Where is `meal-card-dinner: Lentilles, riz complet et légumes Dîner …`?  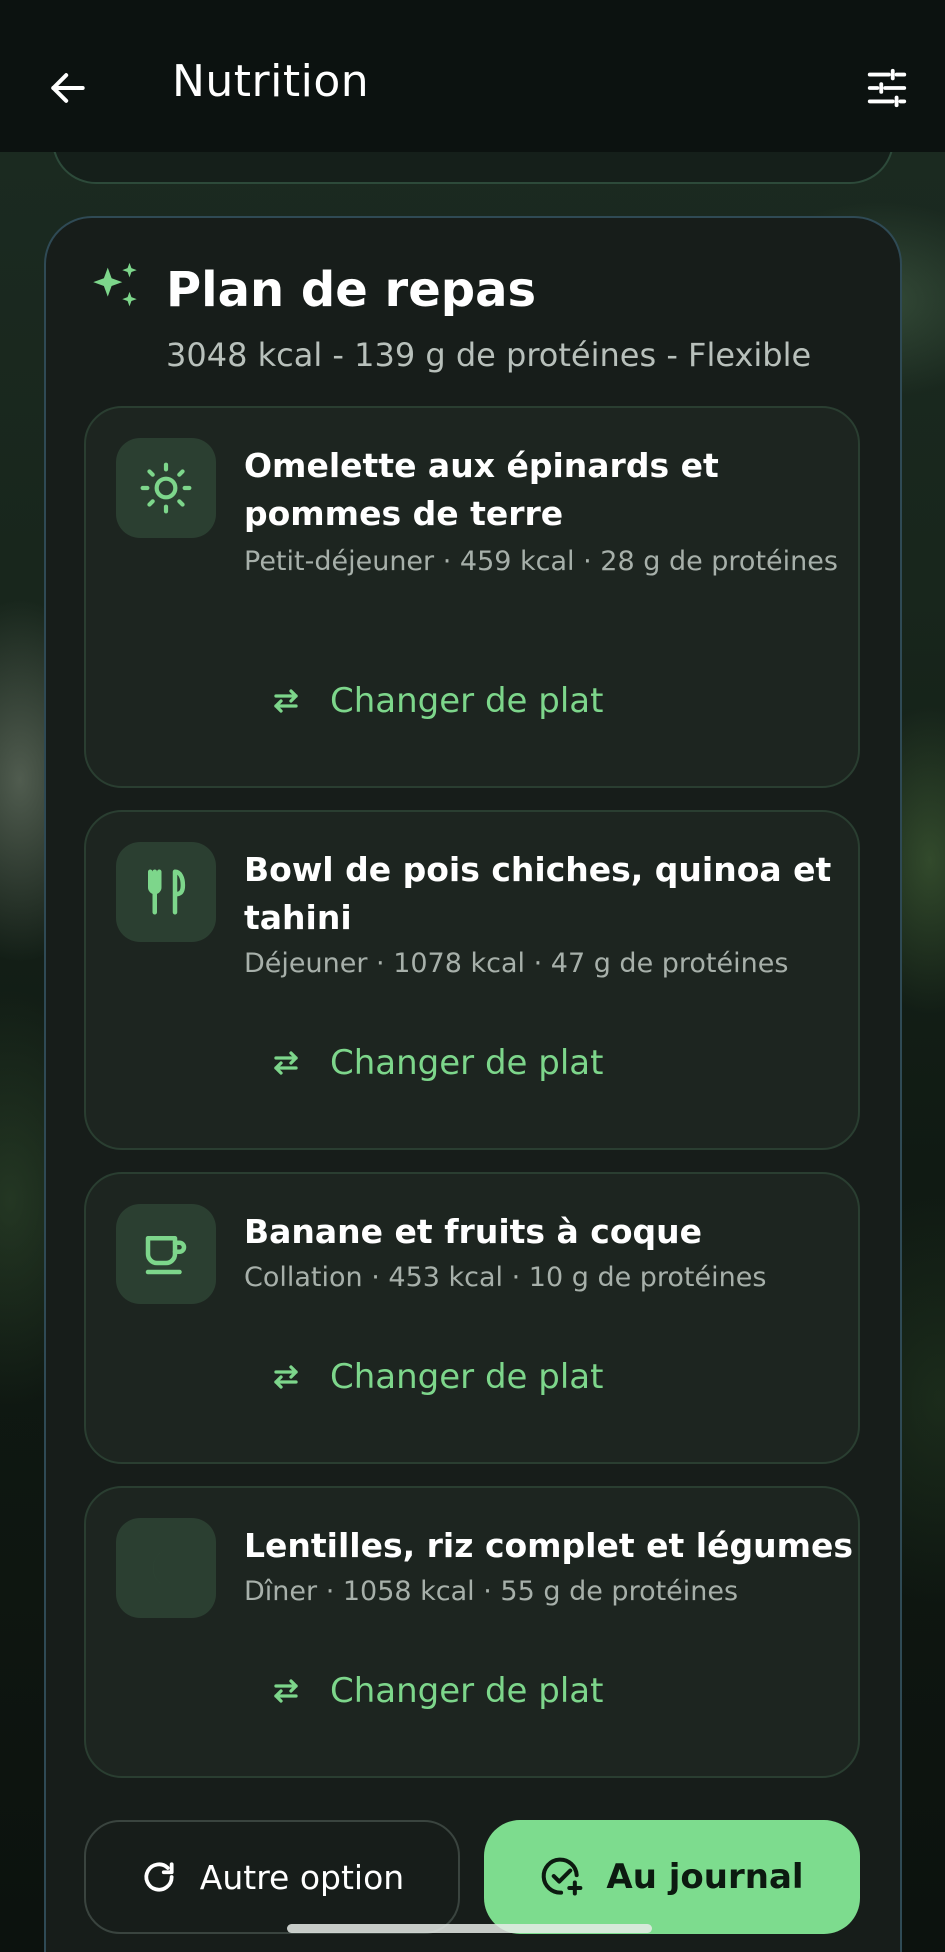 meal-card-dinner: Lentilles, riz complet et légumes Dîner … is located at coordinates (472, 1632).